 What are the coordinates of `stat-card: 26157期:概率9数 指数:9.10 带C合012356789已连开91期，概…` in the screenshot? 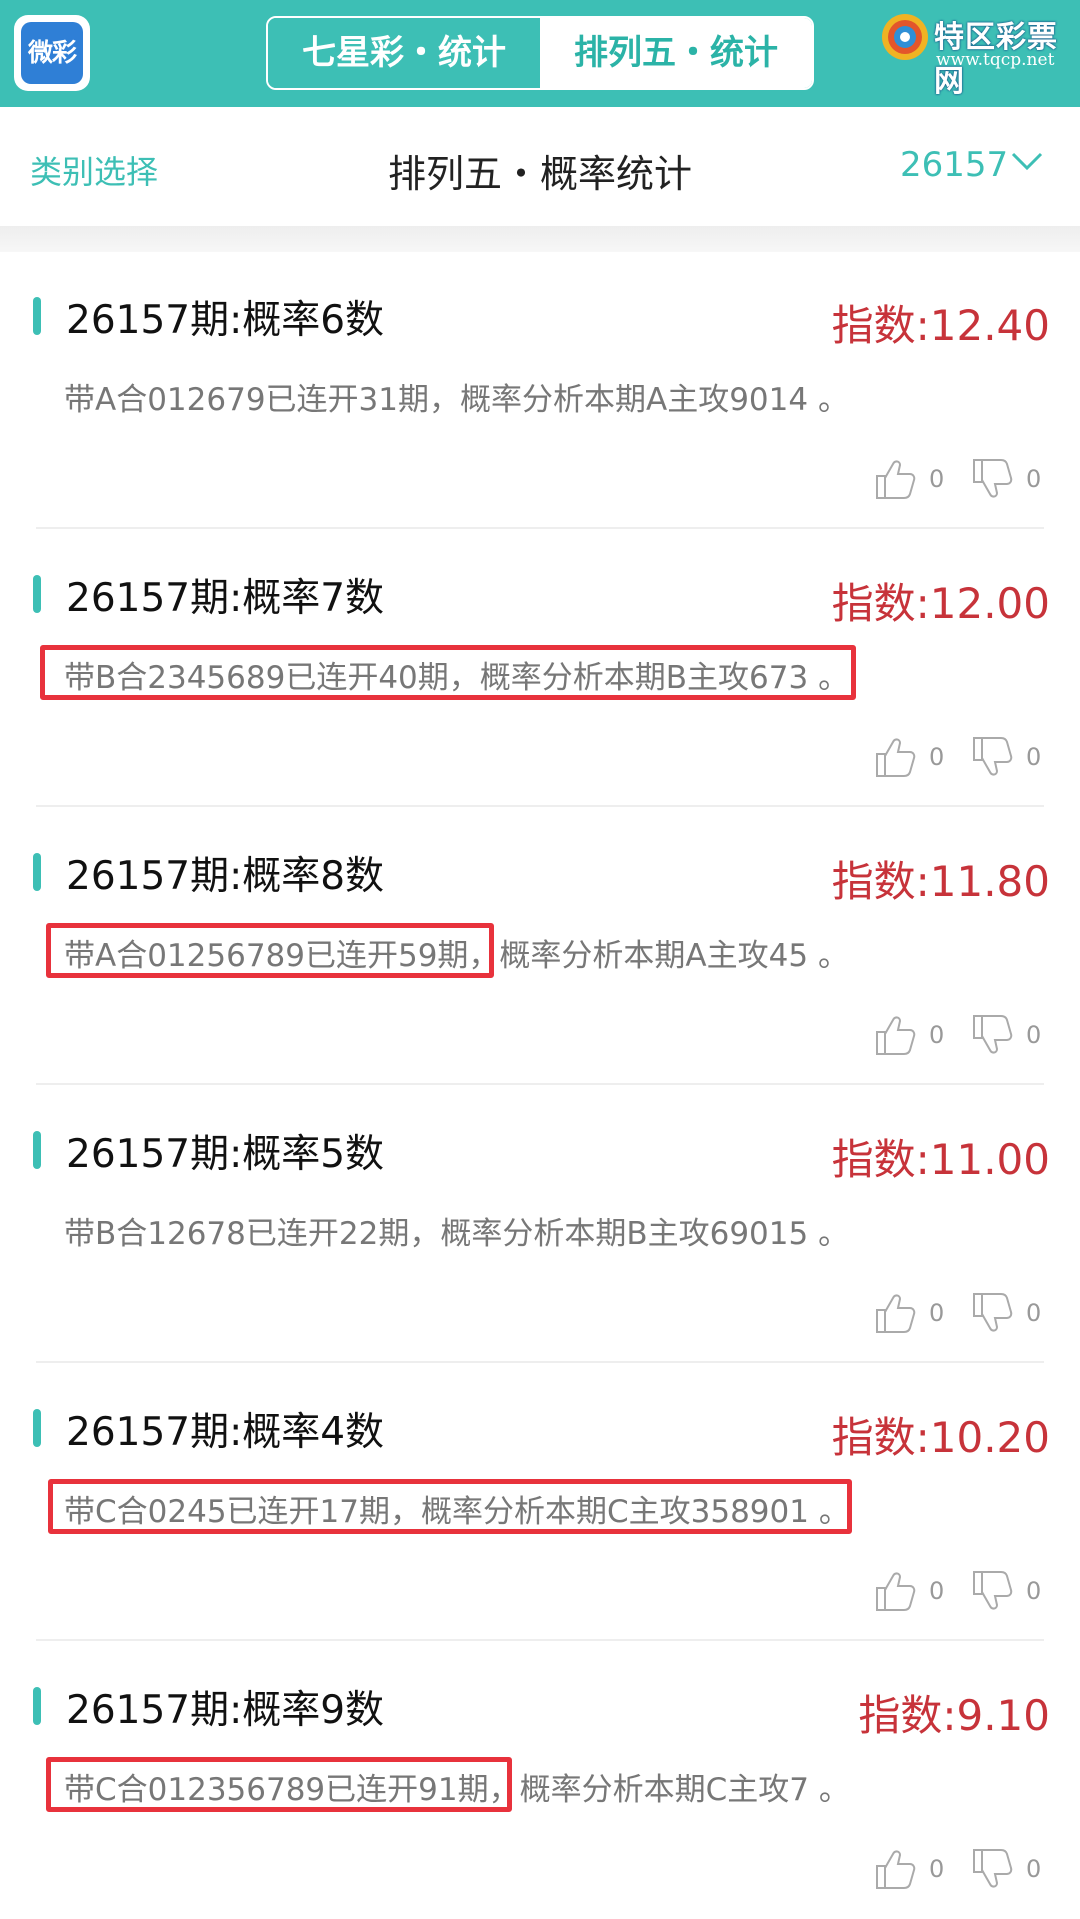 It's located at (540, 1780).